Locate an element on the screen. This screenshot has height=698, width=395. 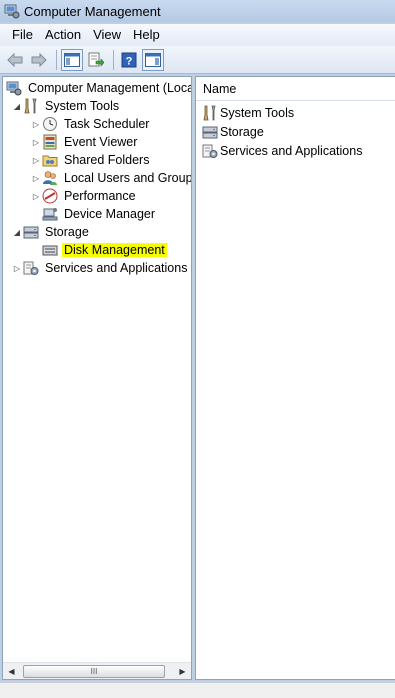
tree-item-label: Event Viewer is located at coordinates (101, 142).